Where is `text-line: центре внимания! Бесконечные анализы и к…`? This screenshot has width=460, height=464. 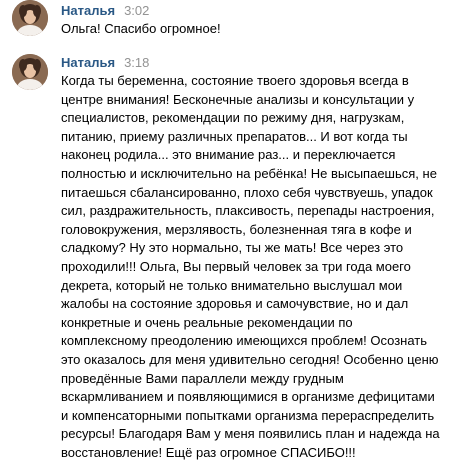
text-line: центре внимания! Бесконечные анализы и к… is located at coordinates (238, 99).